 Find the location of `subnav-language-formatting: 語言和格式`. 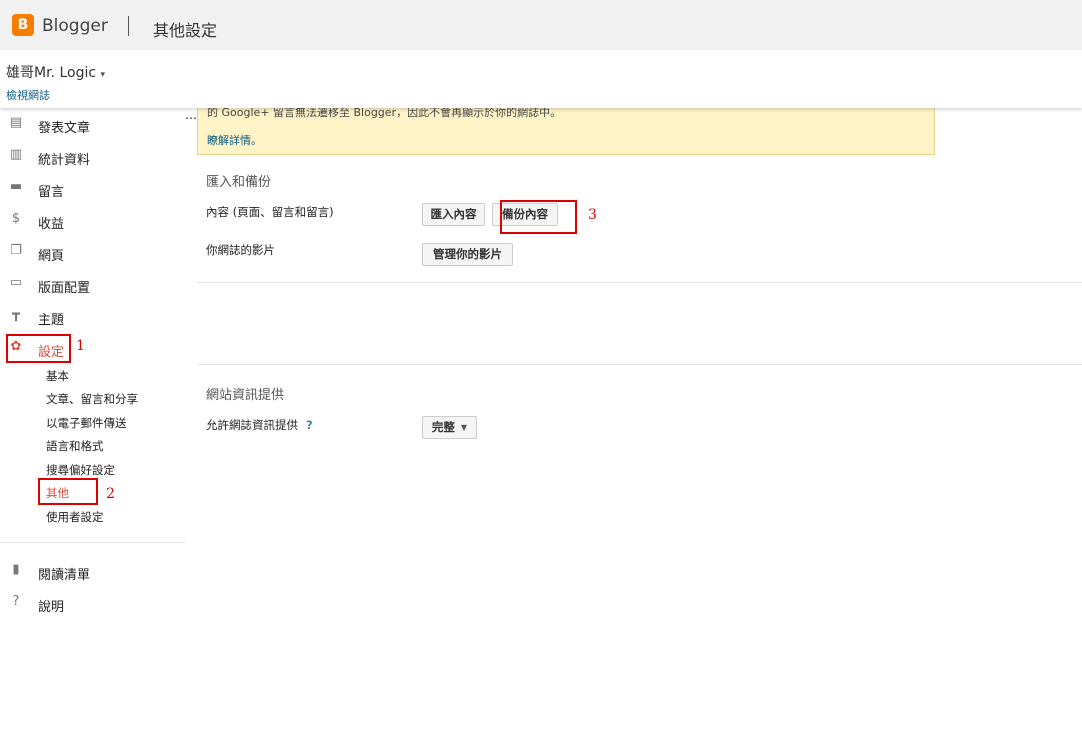

subnav-language-formatting: 語言和格式 is located at coordinates (75, 446).